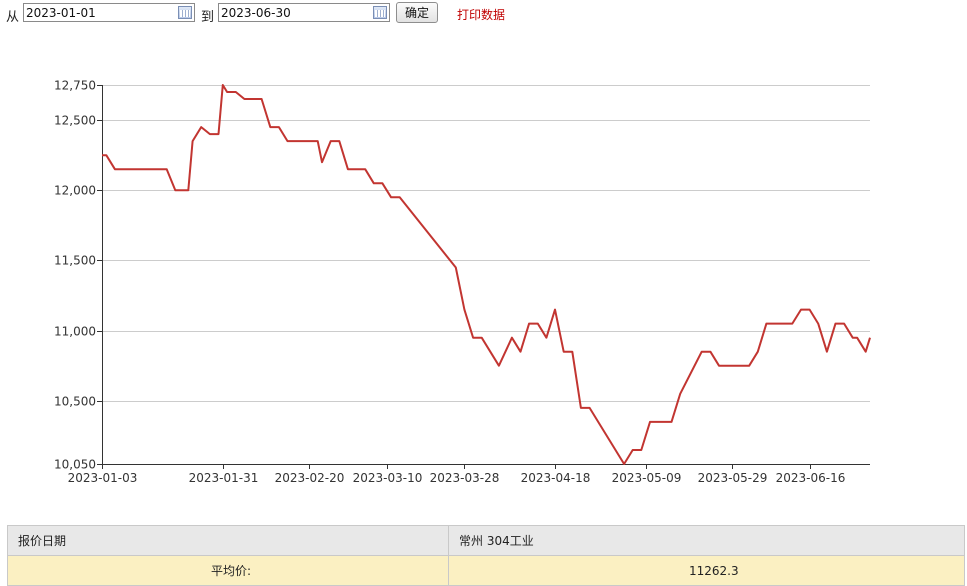 The height and width of the screenshot is (586, 967). Describe the element at coordinates (811, 478) in the screenshot. I see `x-tick-label: 2023-06-16` at that location.